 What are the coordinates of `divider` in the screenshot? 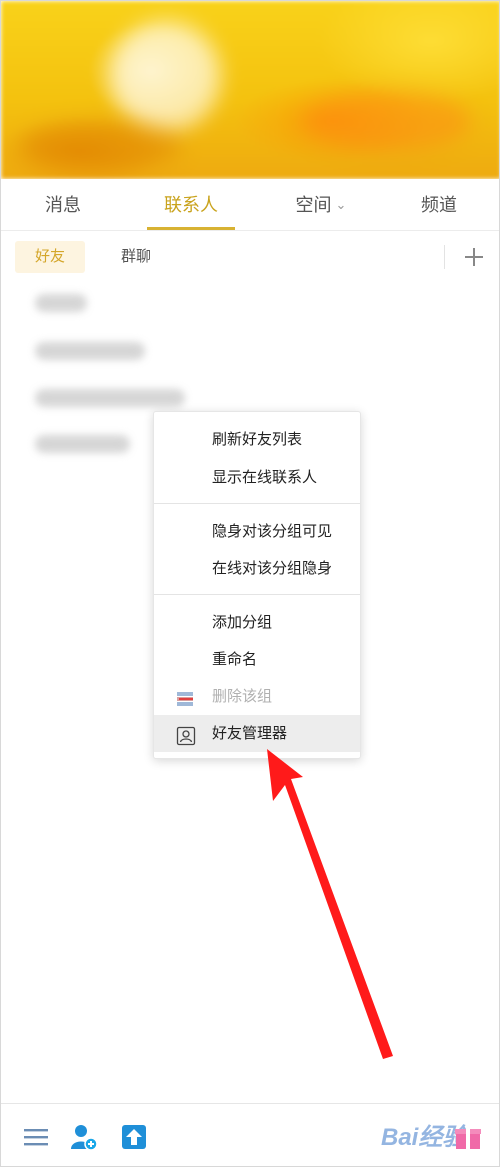 It's located at (444, 257).